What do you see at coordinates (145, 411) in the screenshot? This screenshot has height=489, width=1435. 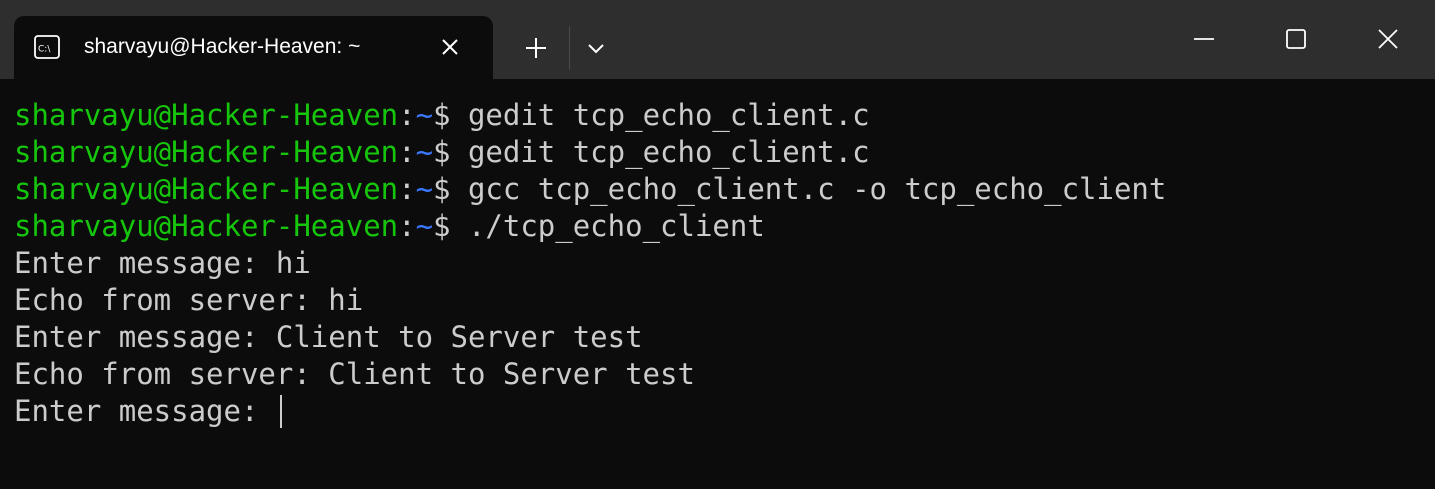 I see `input-prompt: Enter message:` at bounding box center [145, 411].